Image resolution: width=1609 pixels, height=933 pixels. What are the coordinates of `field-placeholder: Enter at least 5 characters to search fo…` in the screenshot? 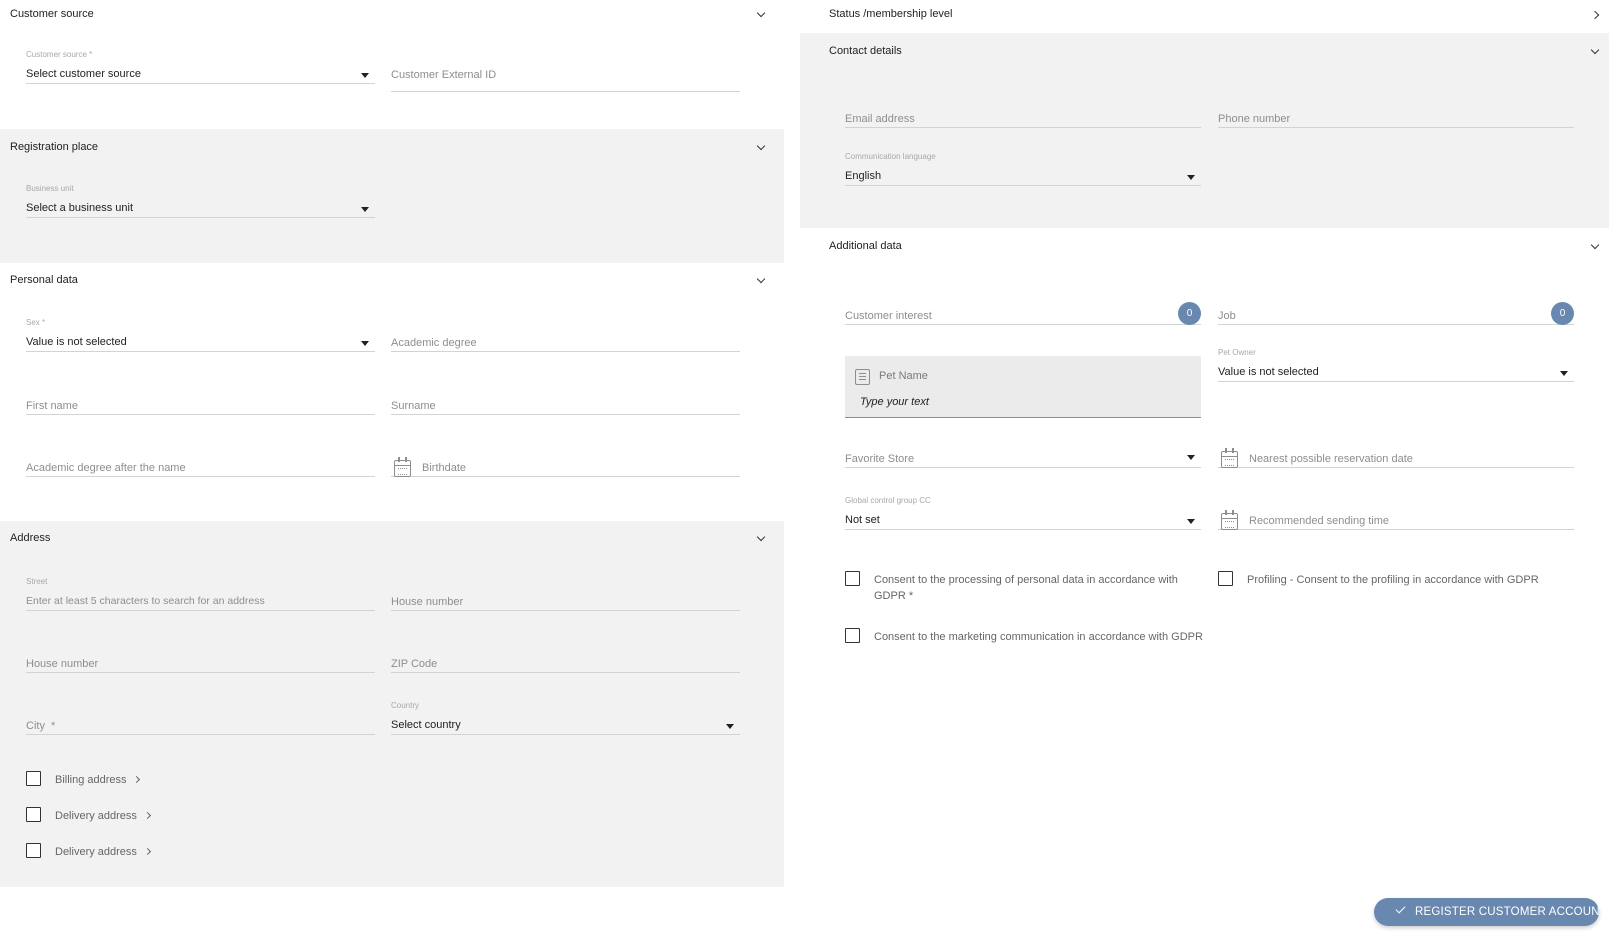 It's located at (145, 601).